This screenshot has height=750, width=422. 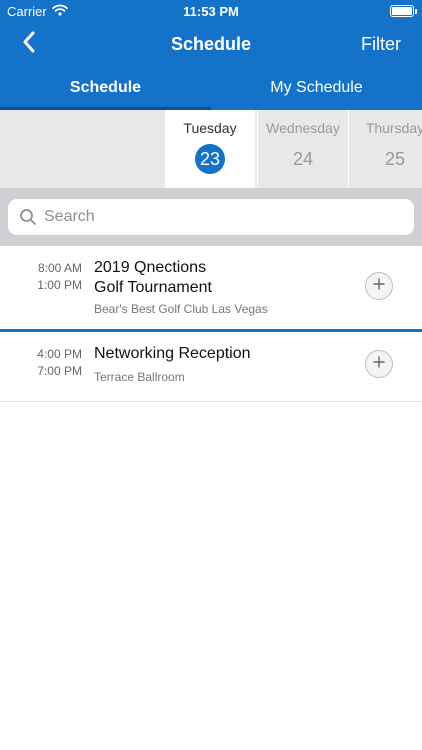 What do you see at coordinates (59, 354) in the screenshot?
I see `session-start-time: 4:00 PM` at bounding box center [59, 354].